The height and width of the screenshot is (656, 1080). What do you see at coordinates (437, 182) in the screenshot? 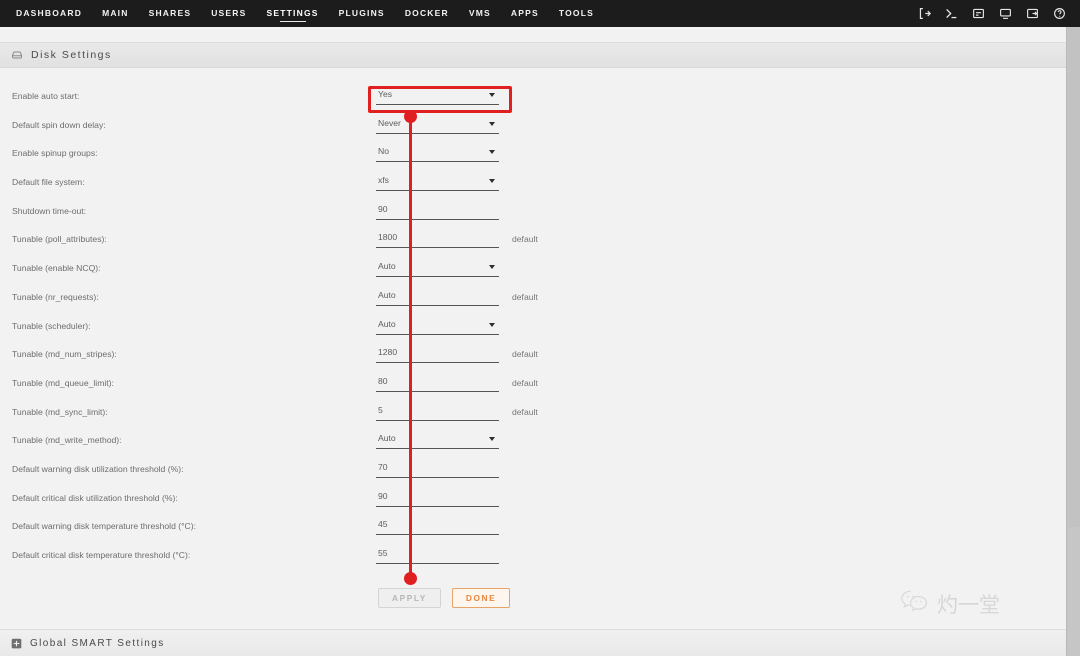
I see `select-field: xfs` at bounding box center [437, 182].